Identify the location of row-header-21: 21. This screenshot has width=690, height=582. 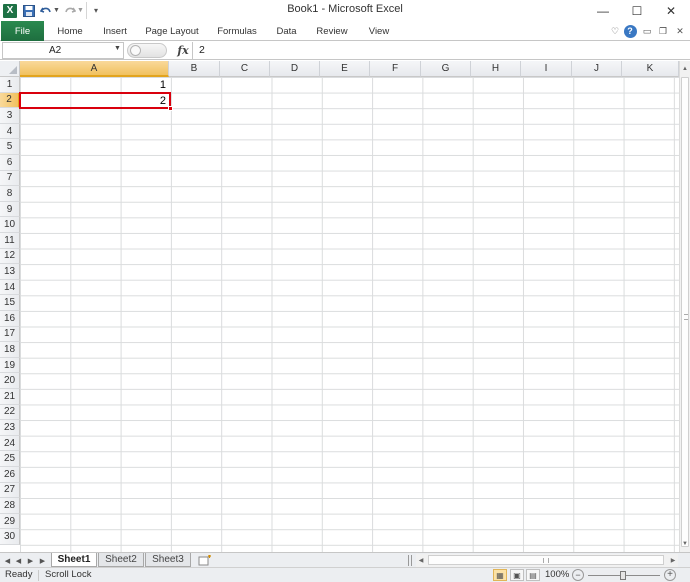
(10, 397).